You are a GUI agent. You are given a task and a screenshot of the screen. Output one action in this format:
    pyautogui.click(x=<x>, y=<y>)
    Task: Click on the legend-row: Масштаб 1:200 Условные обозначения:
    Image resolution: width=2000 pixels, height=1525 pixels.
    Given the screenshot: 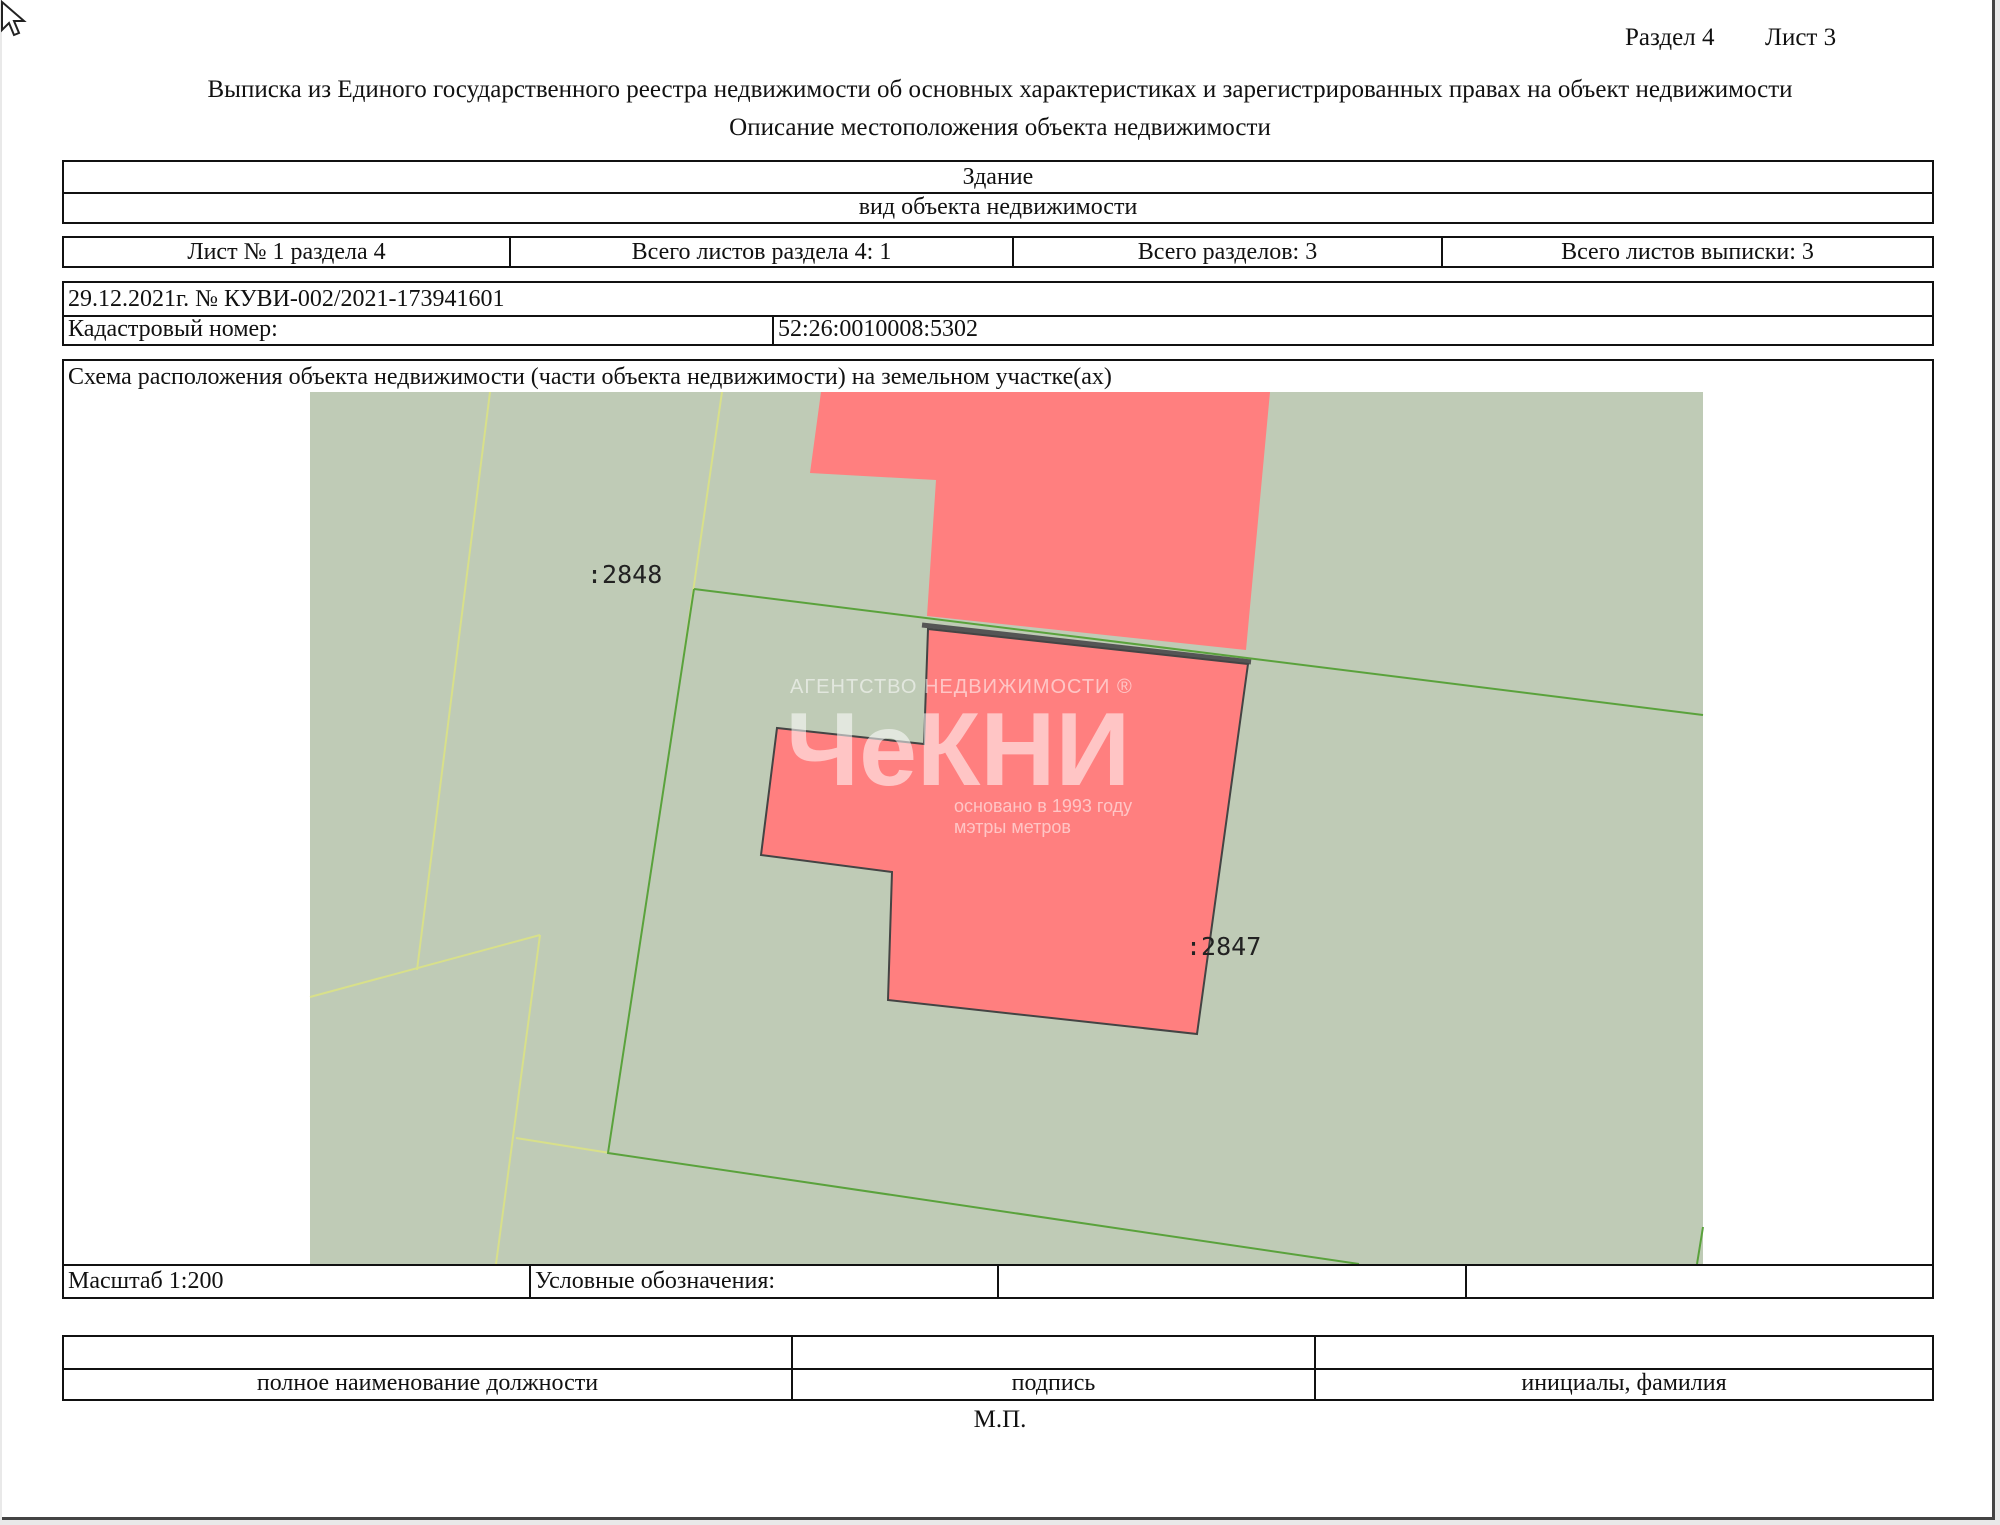 What is the action you would take?
    pyautogui.click(x=998, y=1281)
    